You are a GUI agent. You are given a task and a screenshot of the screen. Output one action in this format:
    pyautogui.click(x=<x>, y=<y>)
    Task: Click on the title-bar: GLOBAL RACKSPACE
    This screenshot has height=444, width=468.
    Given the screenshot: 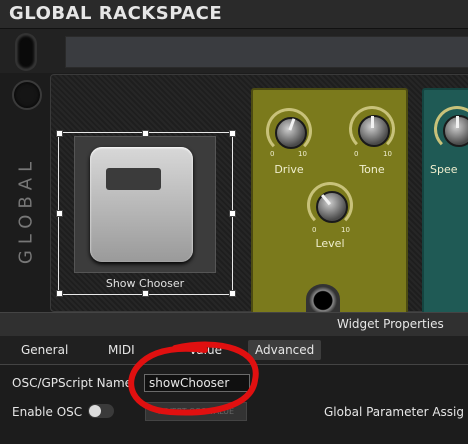 What is the action you would take?
    pyautogui.click(x=234, y=14)
    